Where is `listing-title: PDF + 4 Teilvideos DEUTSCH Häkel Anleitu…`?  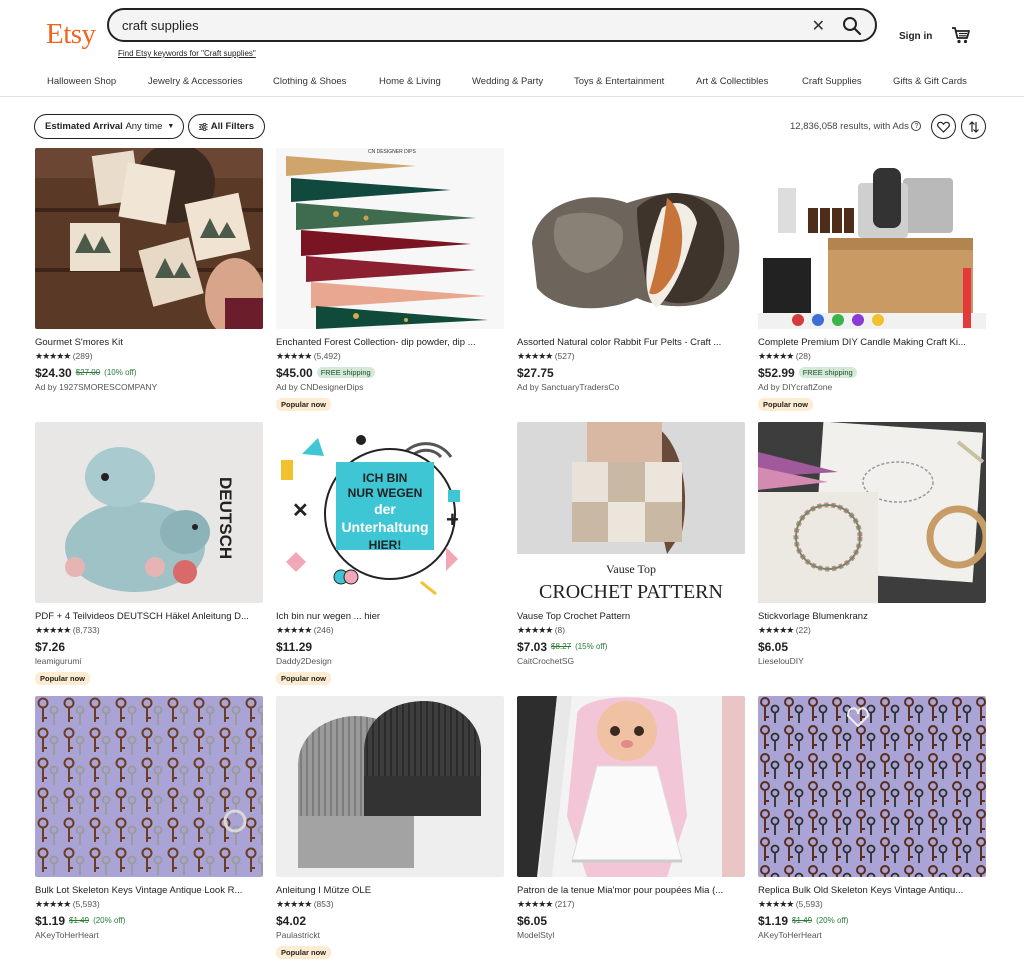 listing-title: PDF + 4 Teilvideos DEUTSCH Häkel Anleitu… is located at coordinates (149, 617).